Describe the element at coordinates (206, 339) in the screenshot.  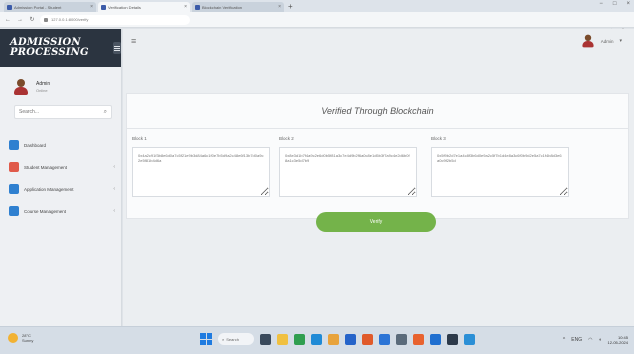
I see `windows-start-icon` at that location.